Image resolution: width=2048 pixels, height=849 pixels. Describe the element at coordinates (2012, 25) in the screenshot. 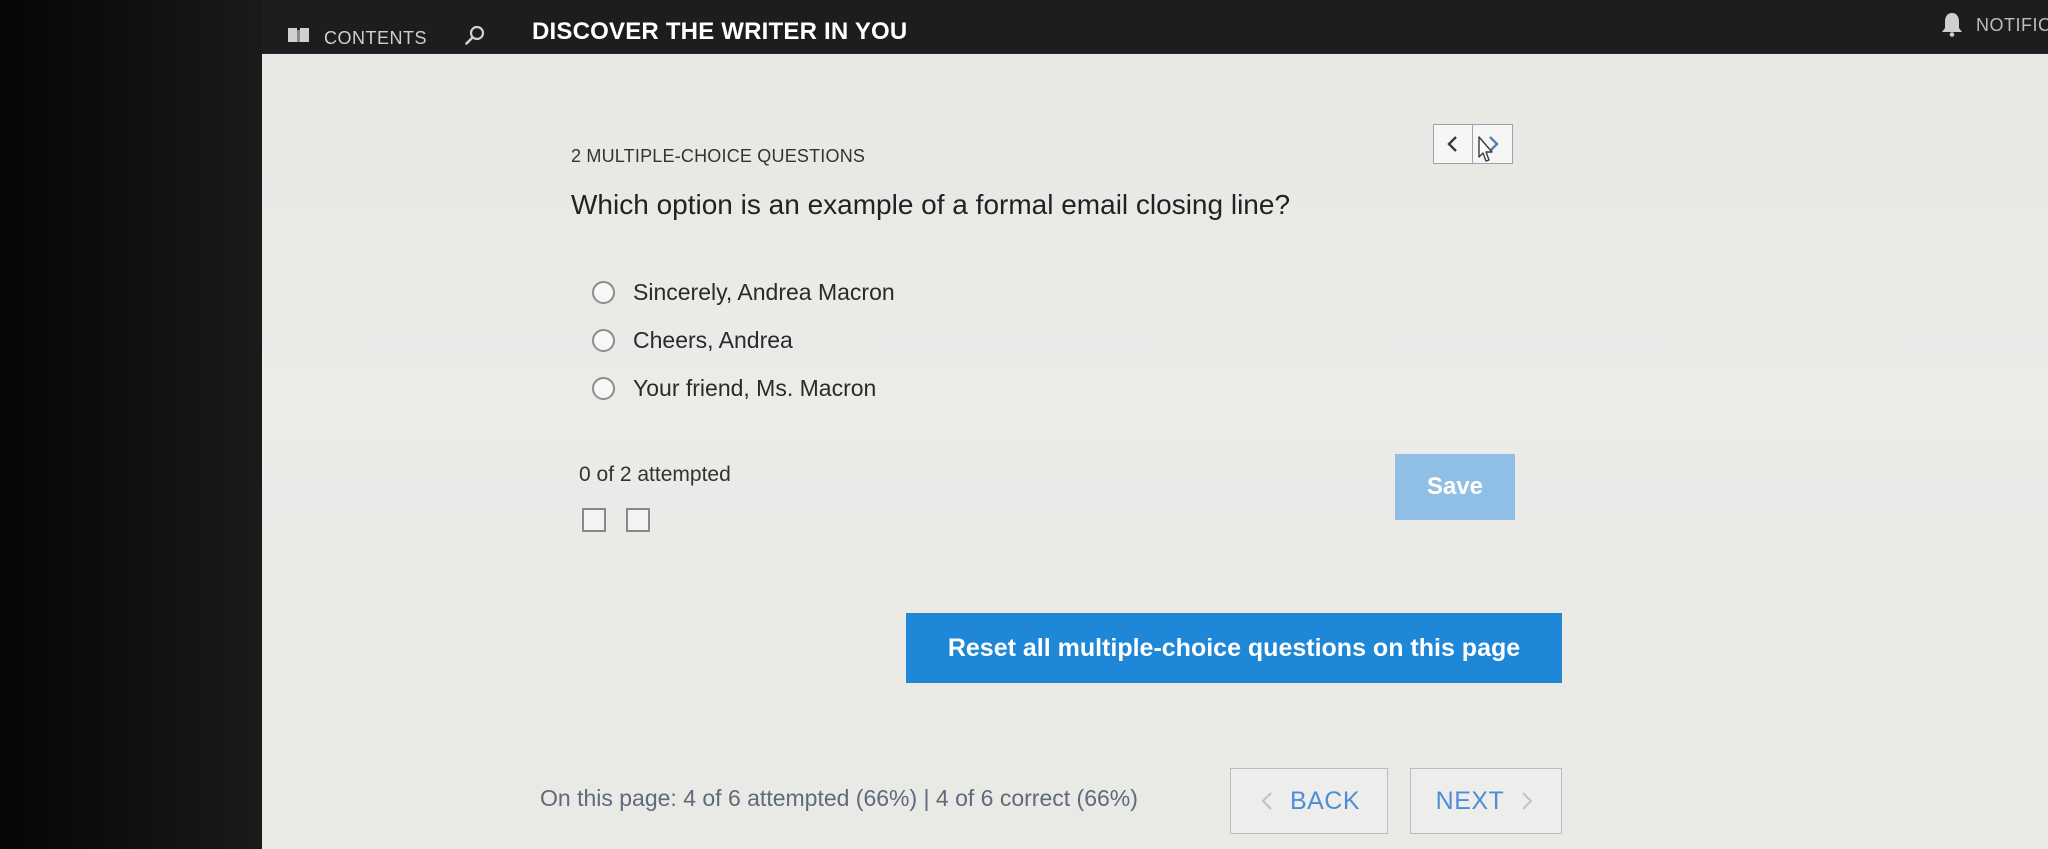

I see `notifications-link: NOTIFICA` at that location.